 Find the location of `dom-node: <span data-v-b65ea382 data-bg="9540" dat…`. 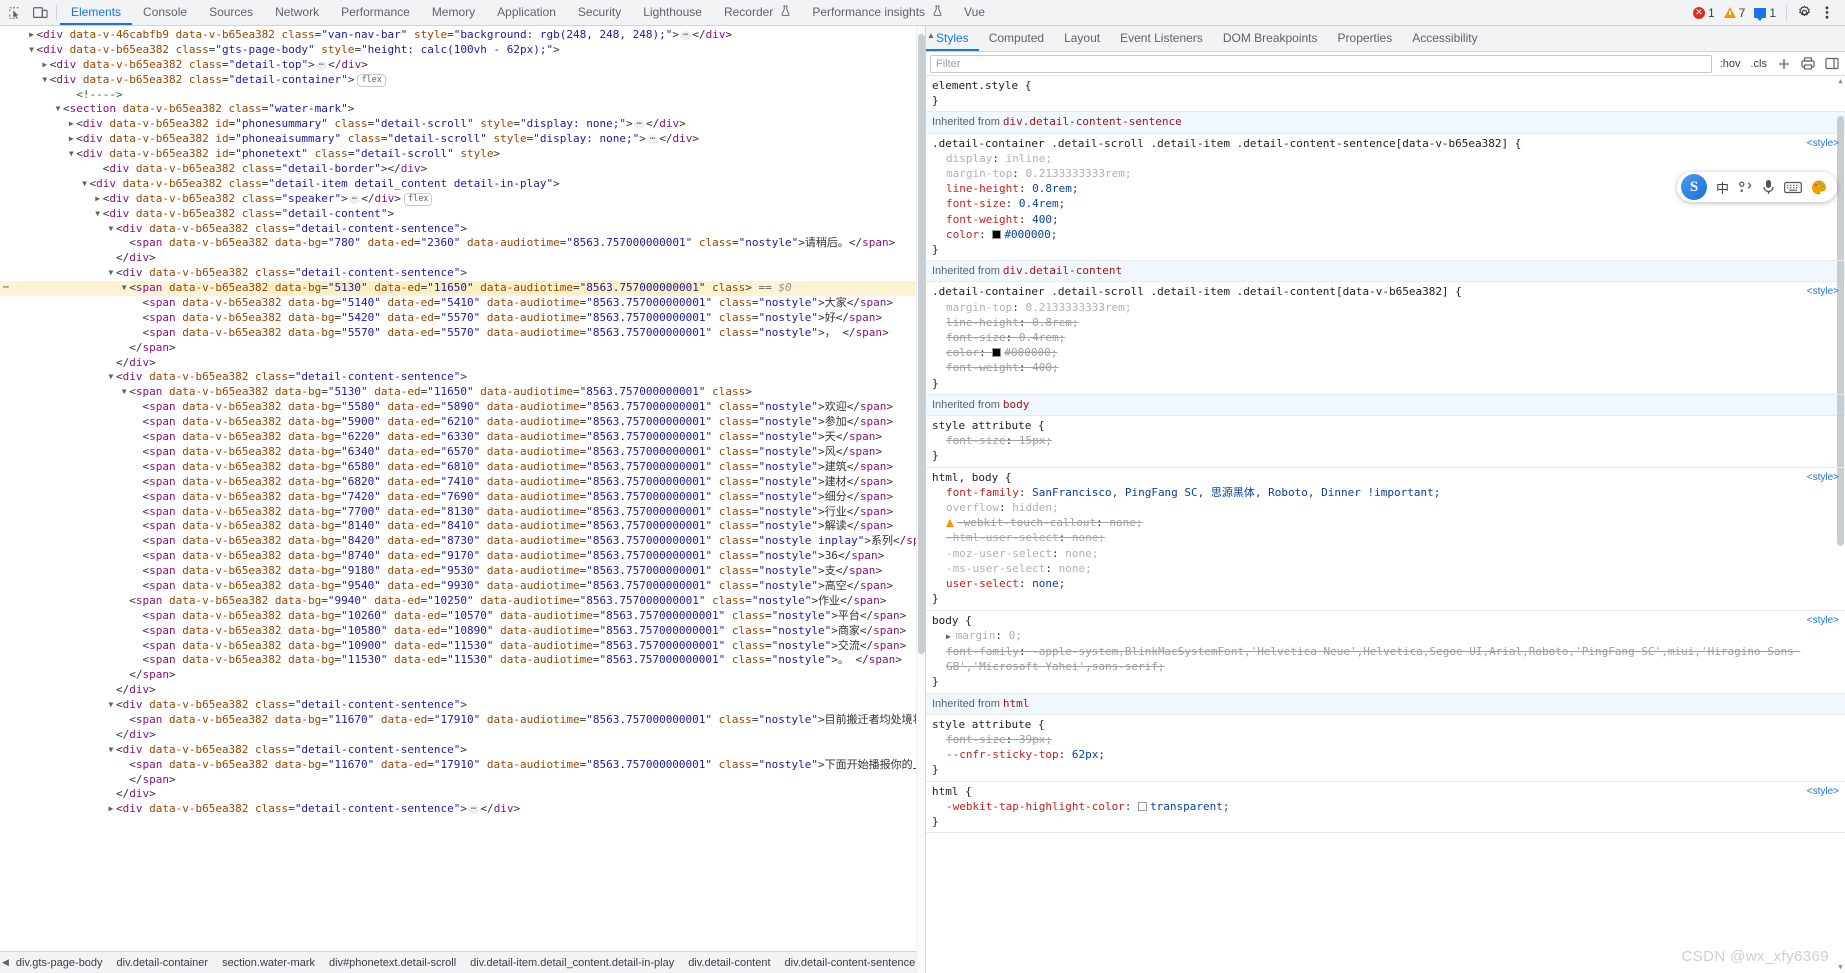

dom-node: <span data-v-b65ea382 data-bg="9540" dat… is located at coordinates (462, 586).